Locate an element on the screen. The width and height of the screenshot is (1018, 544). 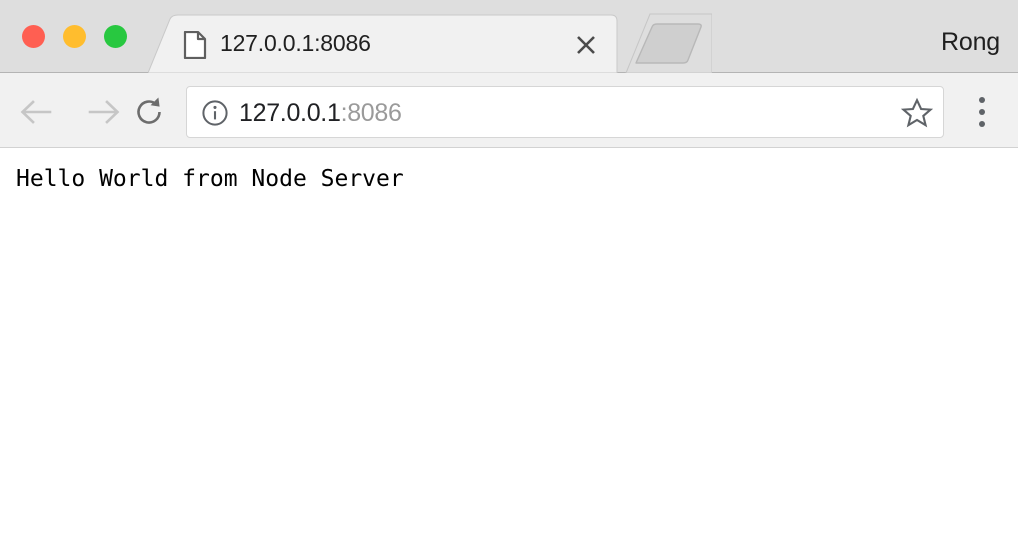
page-icon is located at coordinates (195, 45).